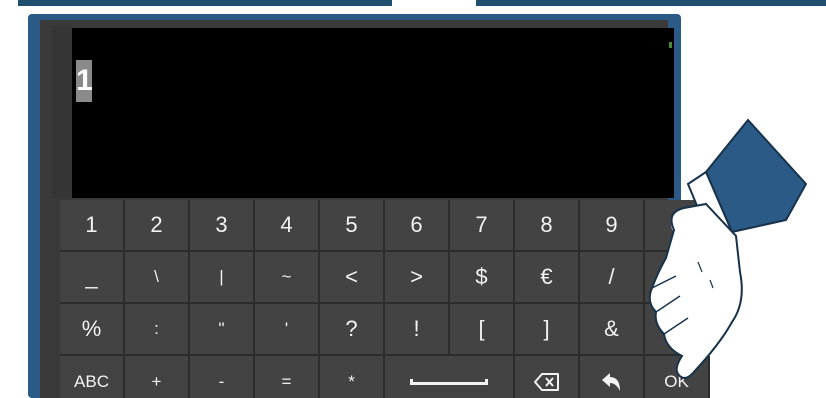 Image resolution: width=826 pixels, height=398 pixels. Describe the element at coordinates (222, 277) in the screenshot. I see `key-pipe: |` at that location.